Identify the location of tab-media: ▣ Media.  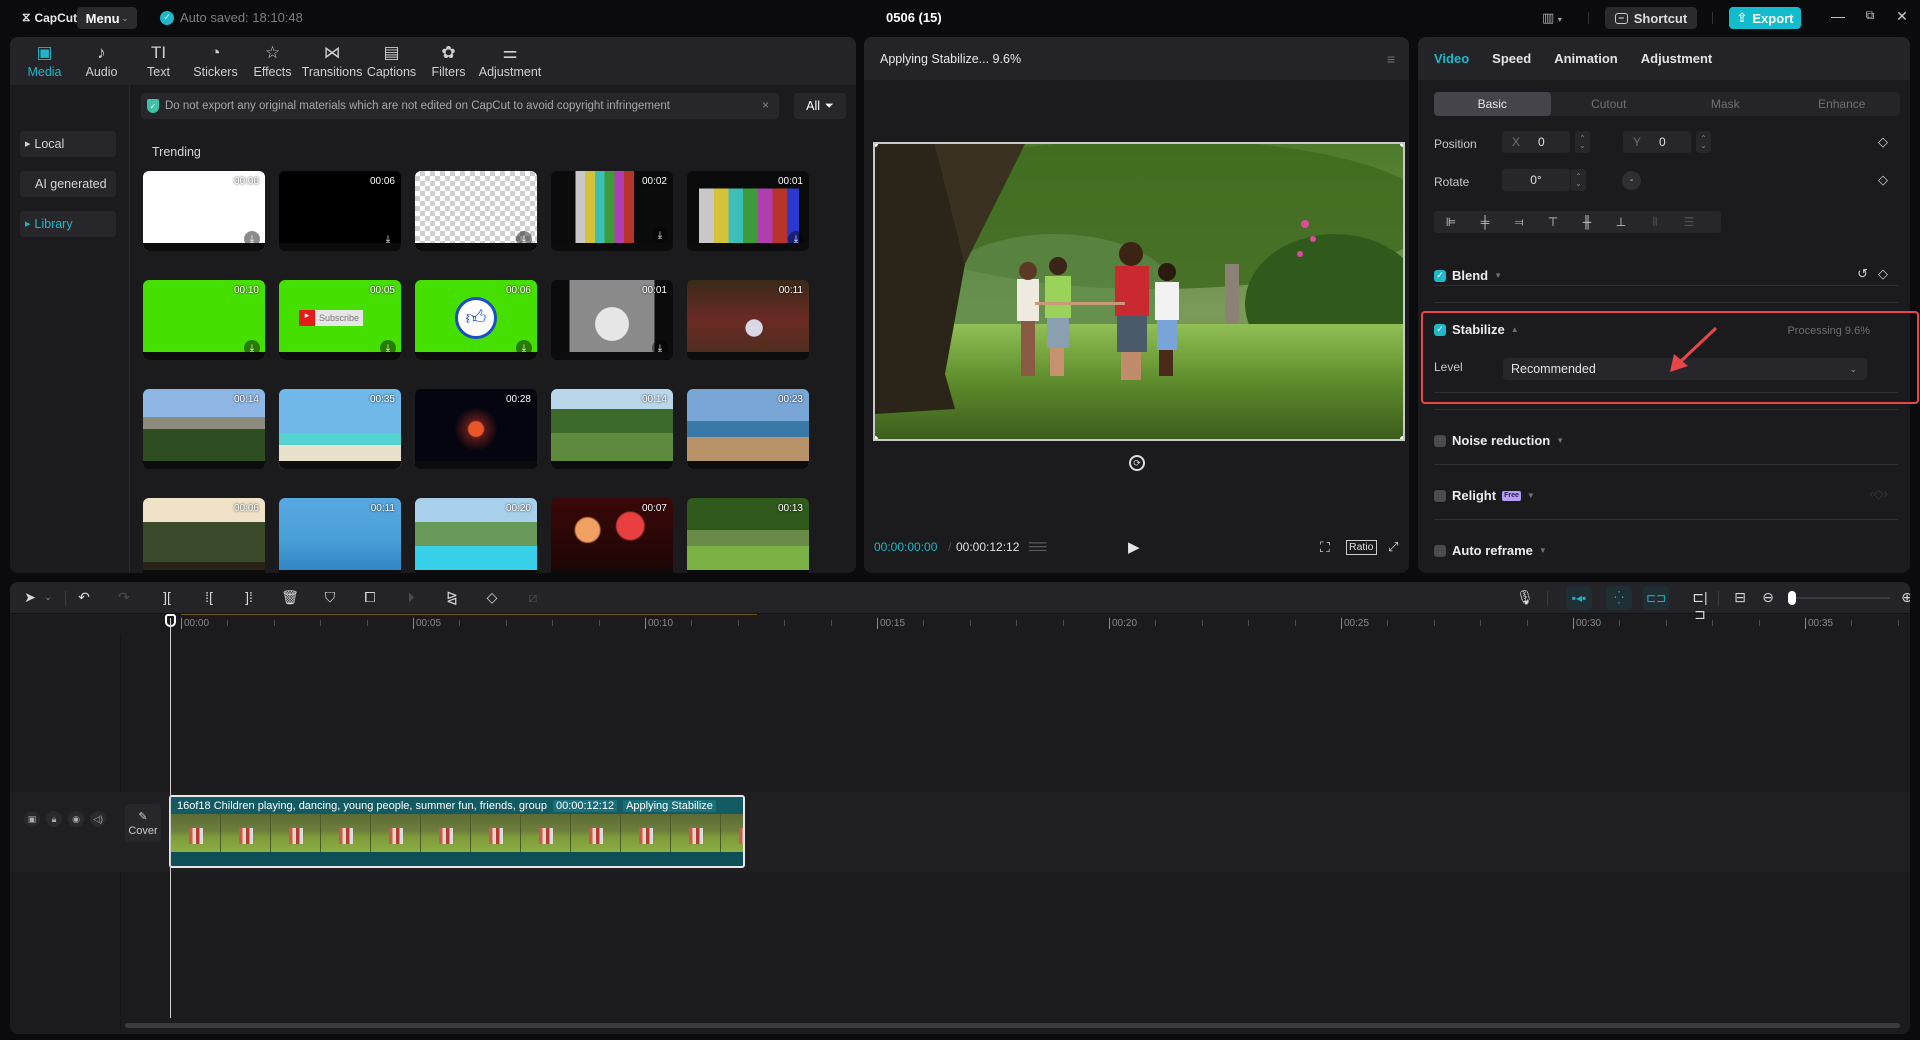
(44, 61).